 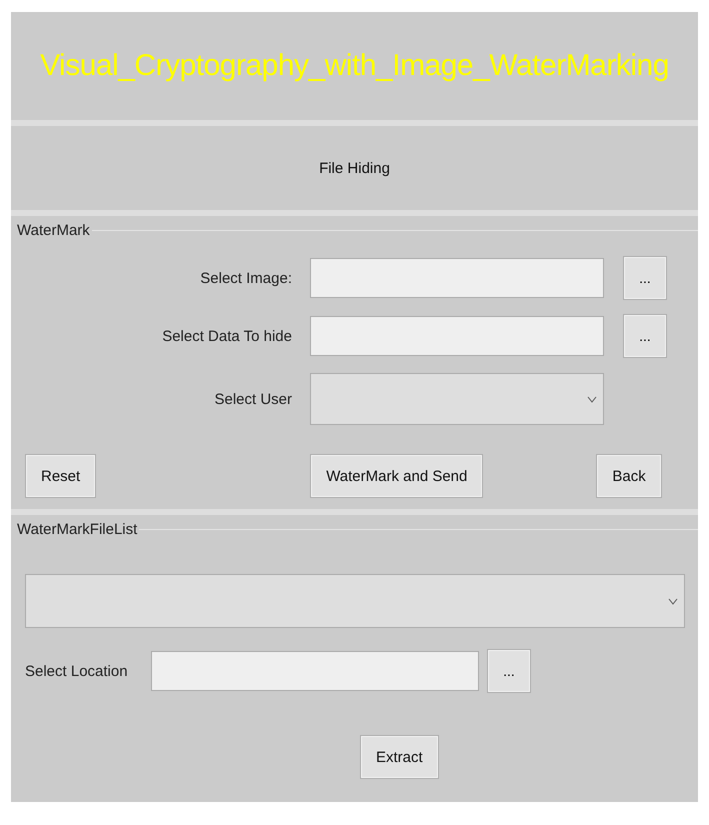 What do you see at coordinates (246, 278) in the screenshot?
I see `field-label: Select Image:` at bounding box center [246, 278].